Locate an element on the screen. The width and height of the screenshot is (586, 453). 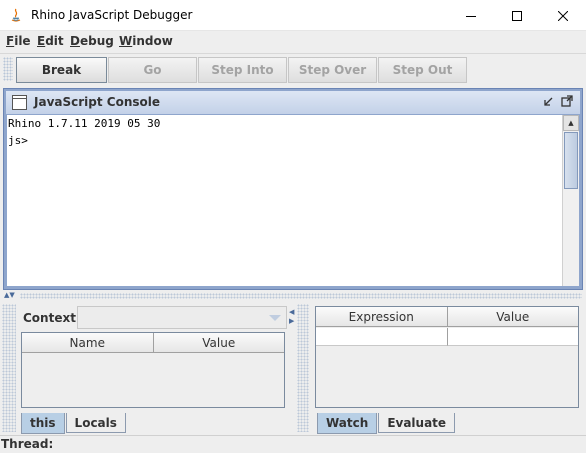
vertical-splitter: ◀ ▶ is located at coordinates (292, 368).